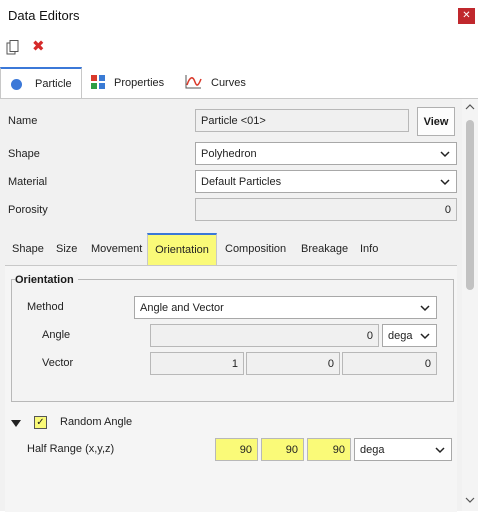 The height and width of the screenshot is (512, 478). I want to click on curve-chart-icon, so click(193, 83).